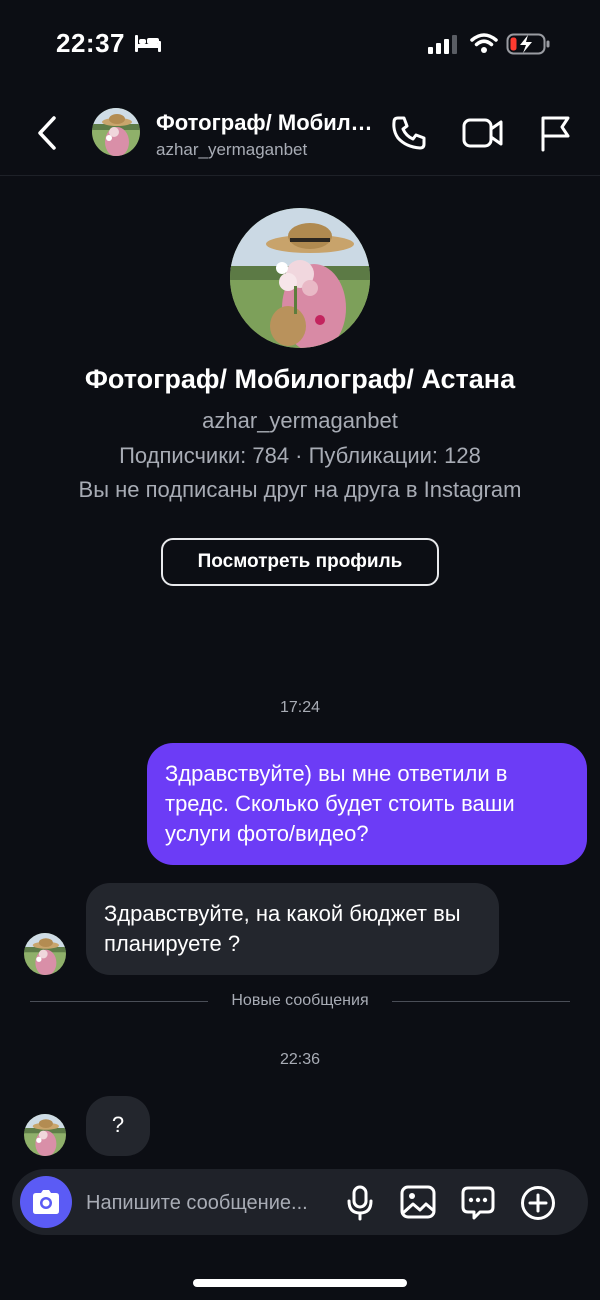 The height and width of the screenshot is (1300, 600). I want to click on view-profile-button: Посмотреть профиль, so click(300, 562).